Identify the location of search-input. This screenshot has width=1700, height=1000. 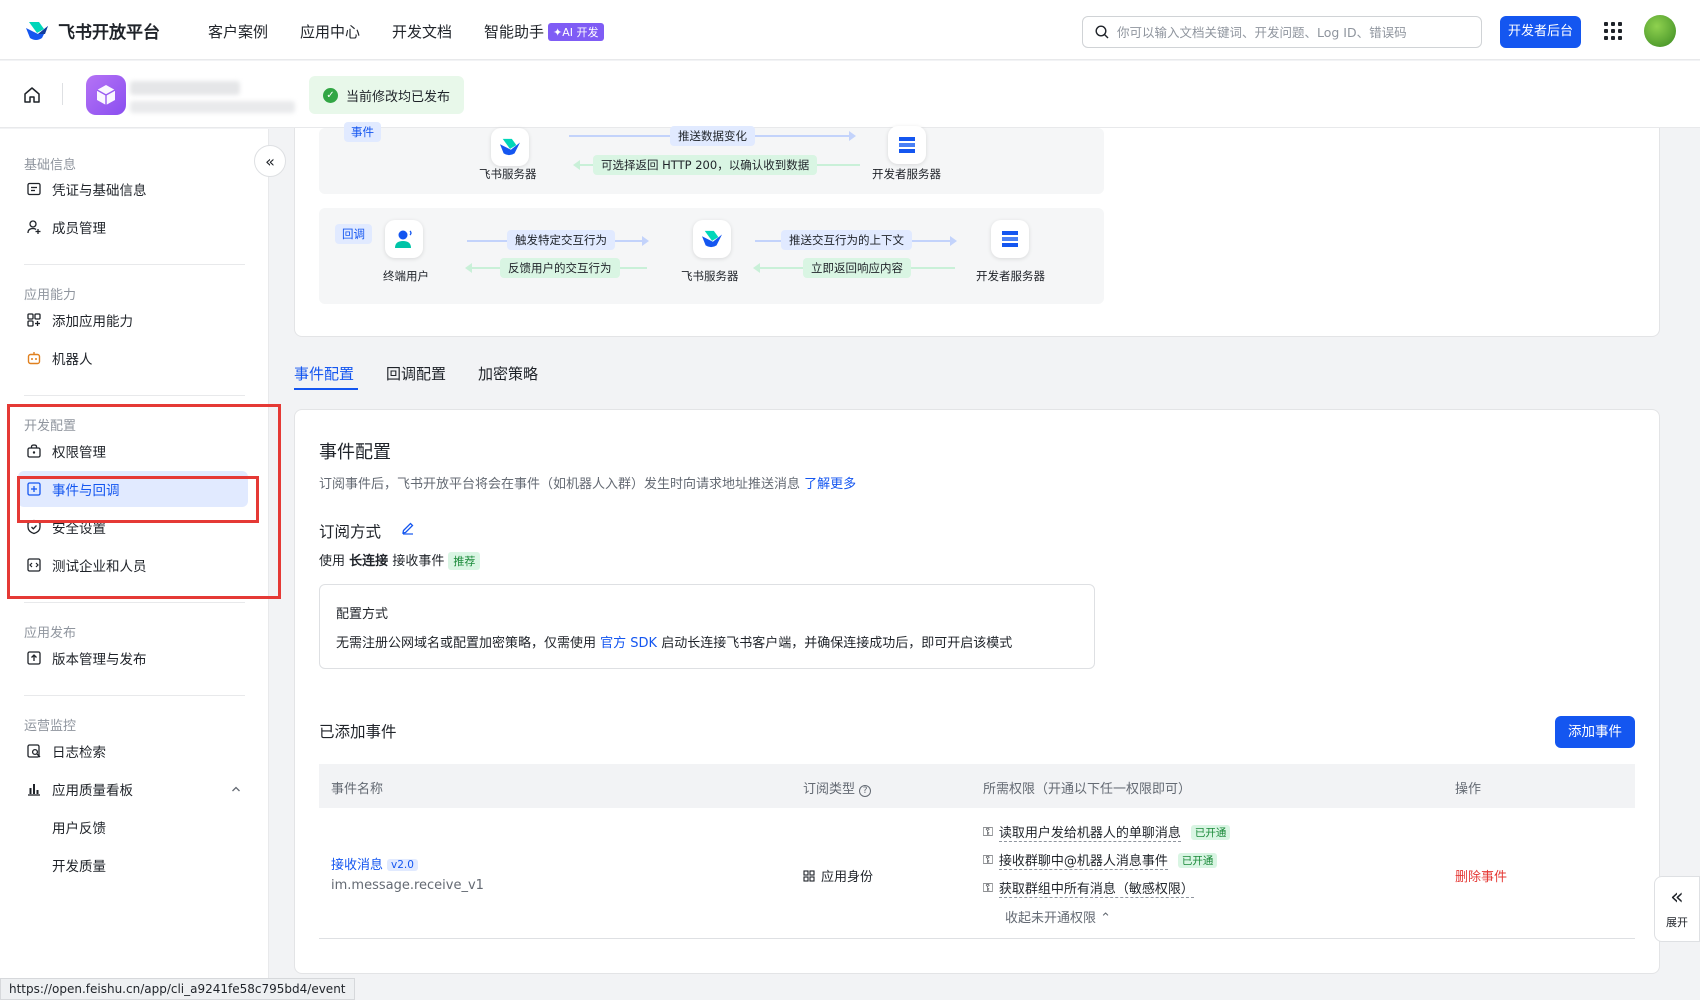
(1292, 32).